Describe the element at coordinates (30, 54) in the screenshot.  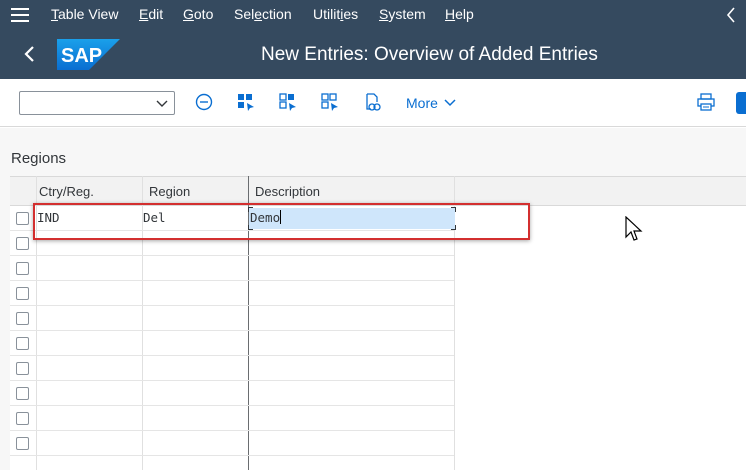
I see `back-icon` at that location.